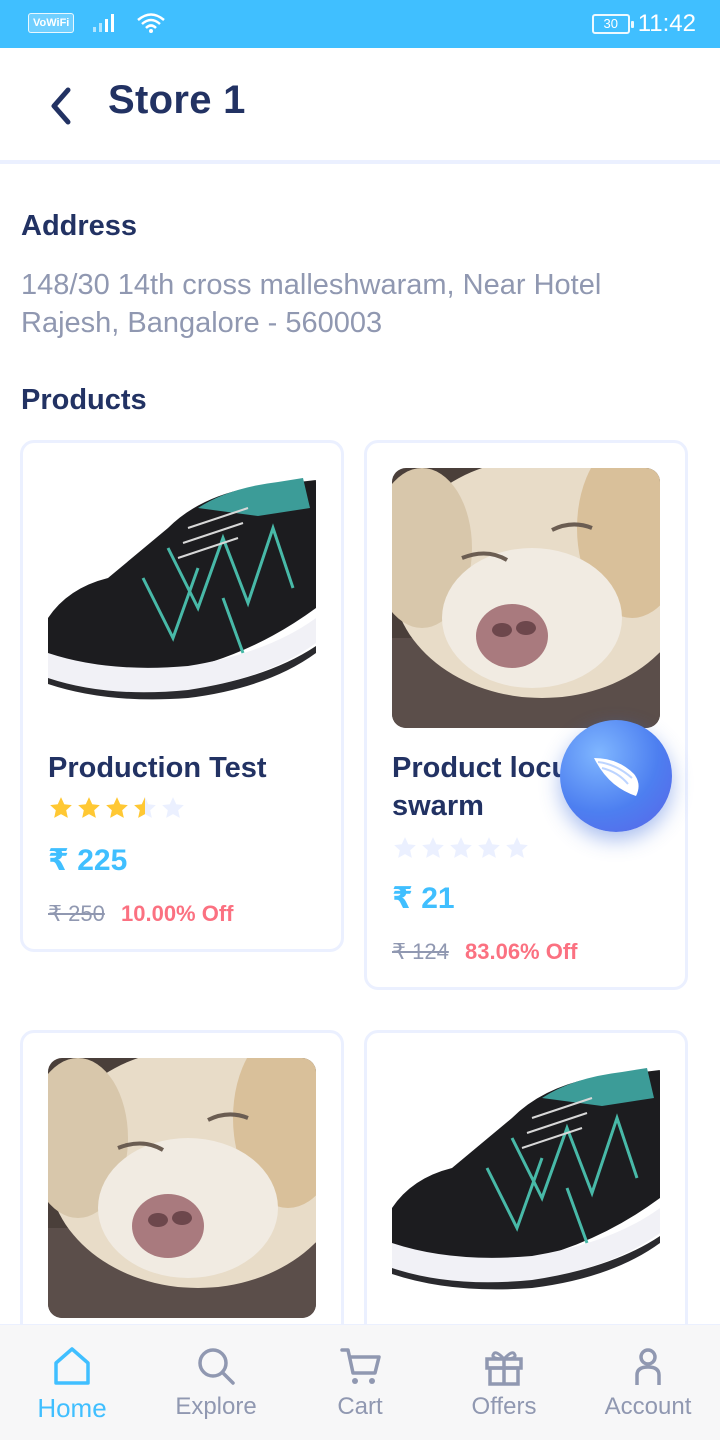 The width and height of the screenshot is (720, 1440). Describe the element at coordinates (521, 951) in the screenshot. I see `product-discount: 83.06% Off` at that location.